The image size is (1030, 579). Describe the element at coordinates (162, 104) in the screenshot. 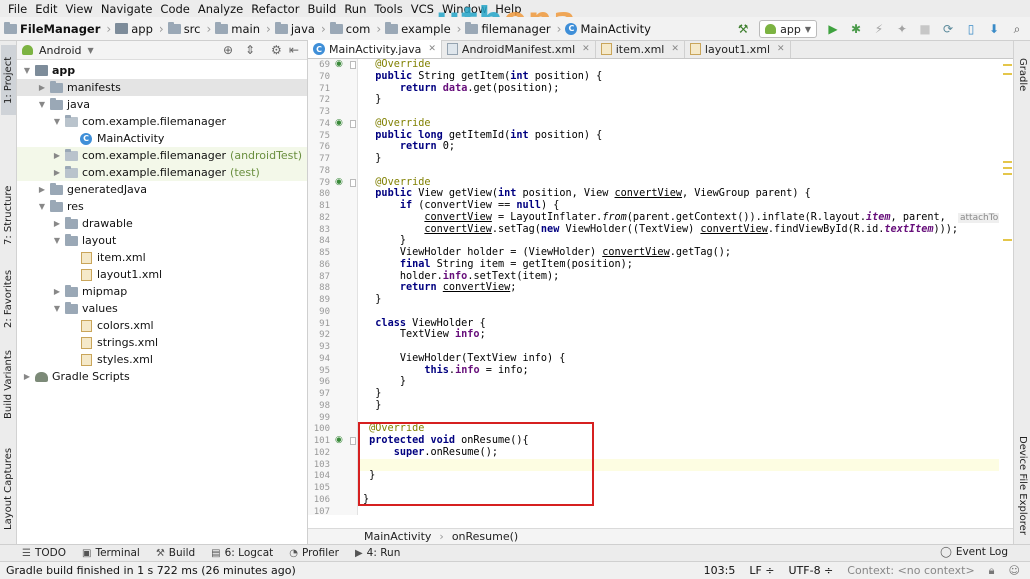

I see `tree-item: ▼ java` at that location.